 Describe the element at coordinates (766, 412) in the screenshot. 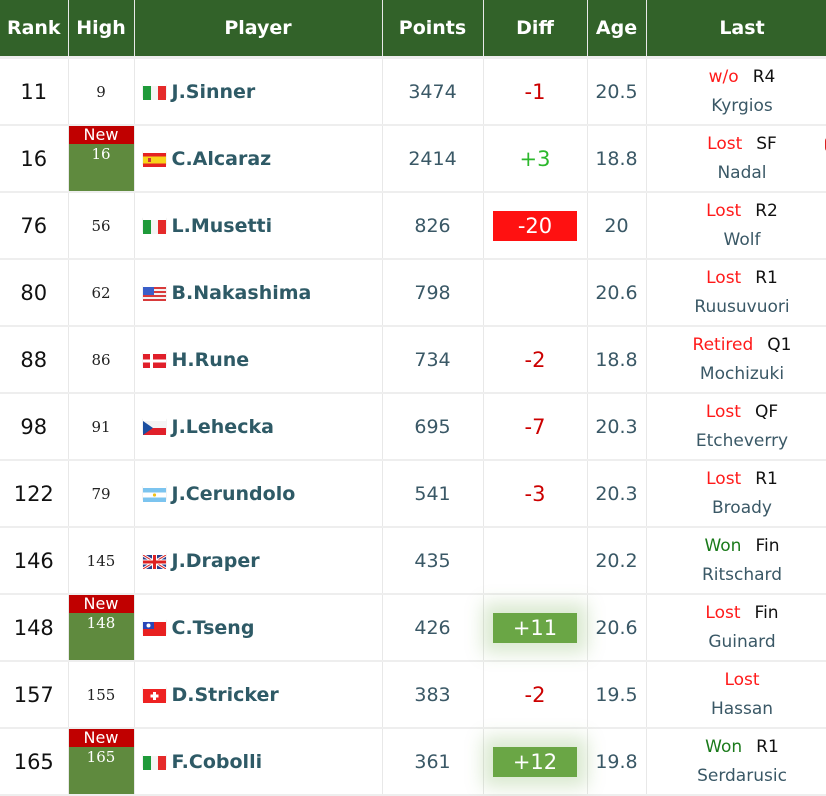

I see `last-round: QF` at that location.